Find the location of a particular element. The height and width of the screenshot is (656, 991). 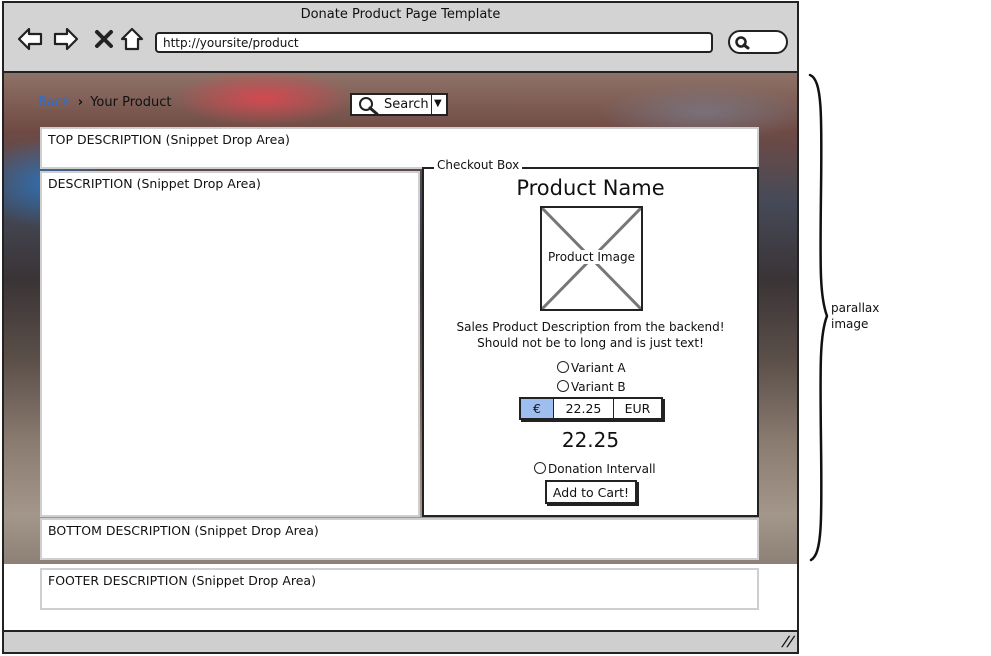

resize-grip-icon: // is located at coordinates (788, 642).